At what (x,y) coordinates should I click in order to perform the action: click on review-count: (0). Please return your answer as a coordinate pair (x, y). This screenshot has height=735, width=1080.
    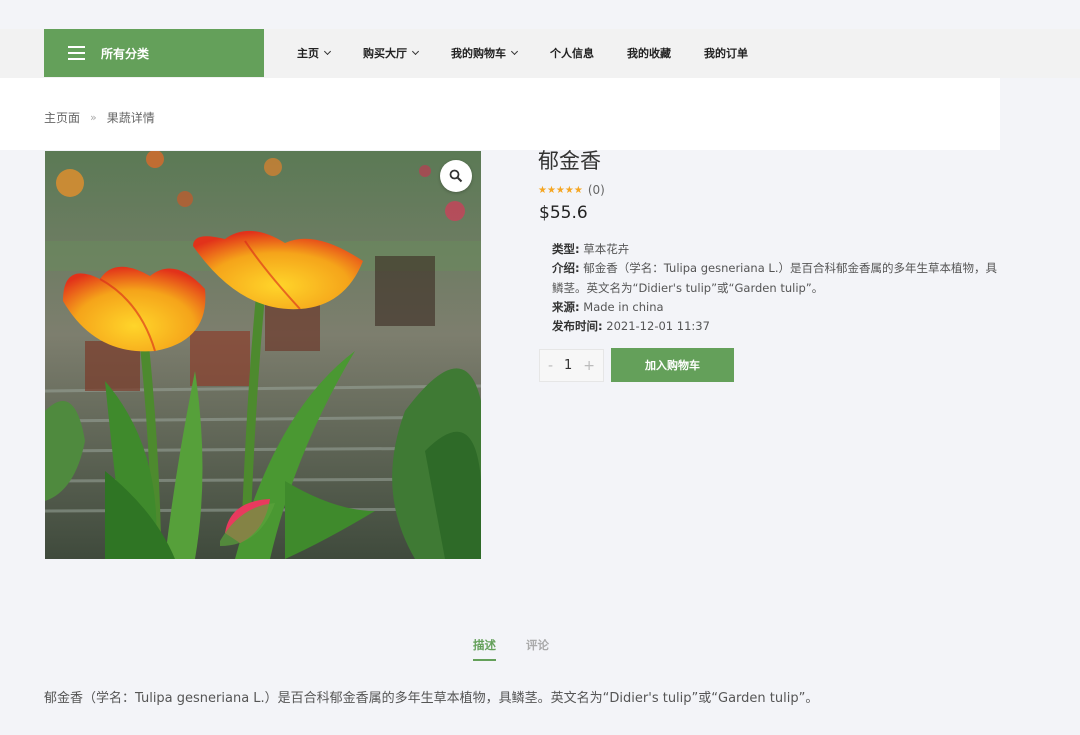
    Looking at the image, I should click on (596, 190).